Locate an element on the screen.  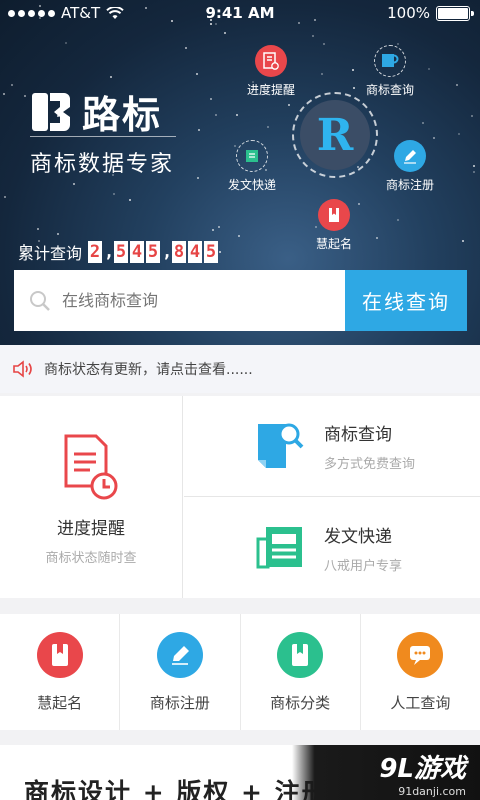
action-label: 商标注册 is located at coordinates (179, 702).